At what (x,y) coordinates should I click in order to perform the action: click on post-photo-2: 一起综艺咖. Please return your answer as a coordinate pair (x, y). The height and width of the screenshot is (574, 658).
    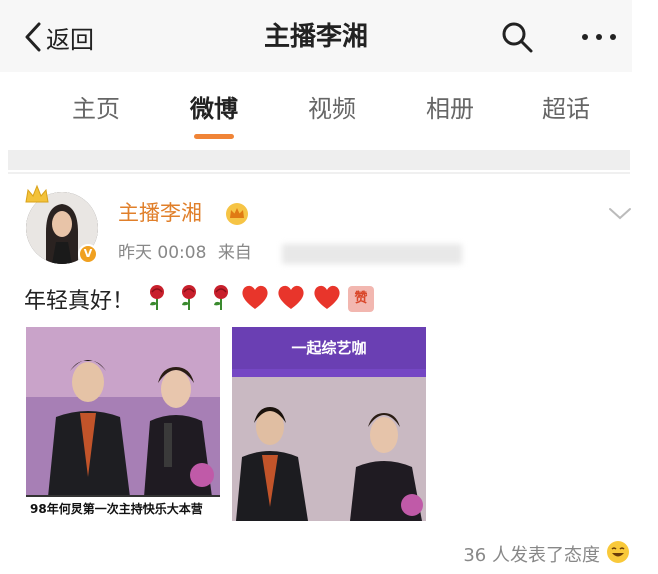
    Looking at the image, I should click on (329, 424).